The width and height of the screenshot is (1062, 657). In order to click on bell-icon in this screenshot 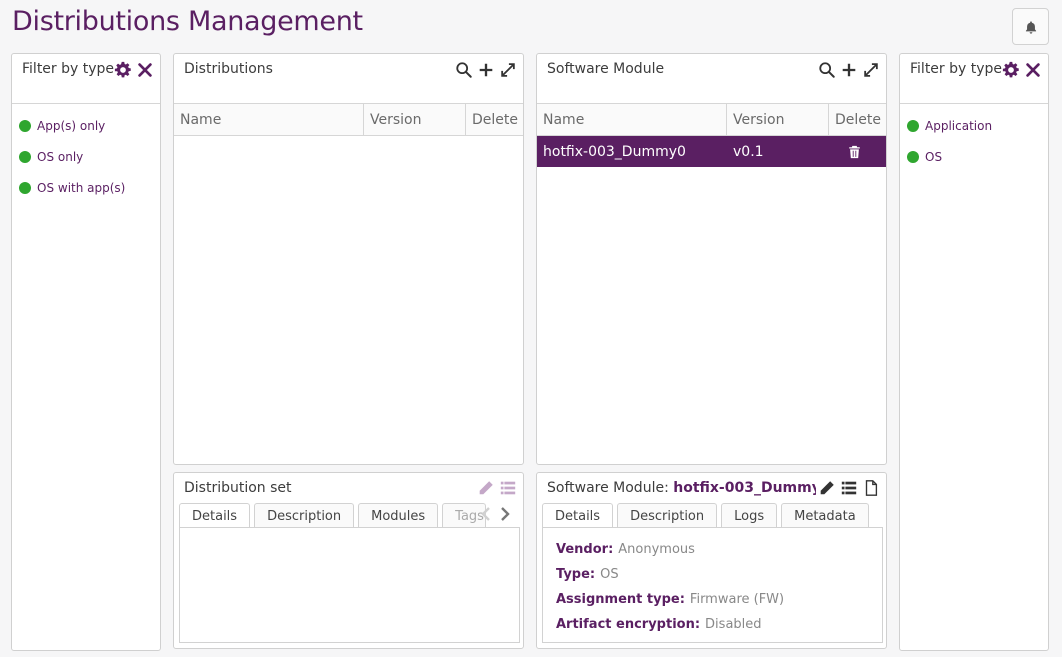, I will do `click(1031, 27)`.